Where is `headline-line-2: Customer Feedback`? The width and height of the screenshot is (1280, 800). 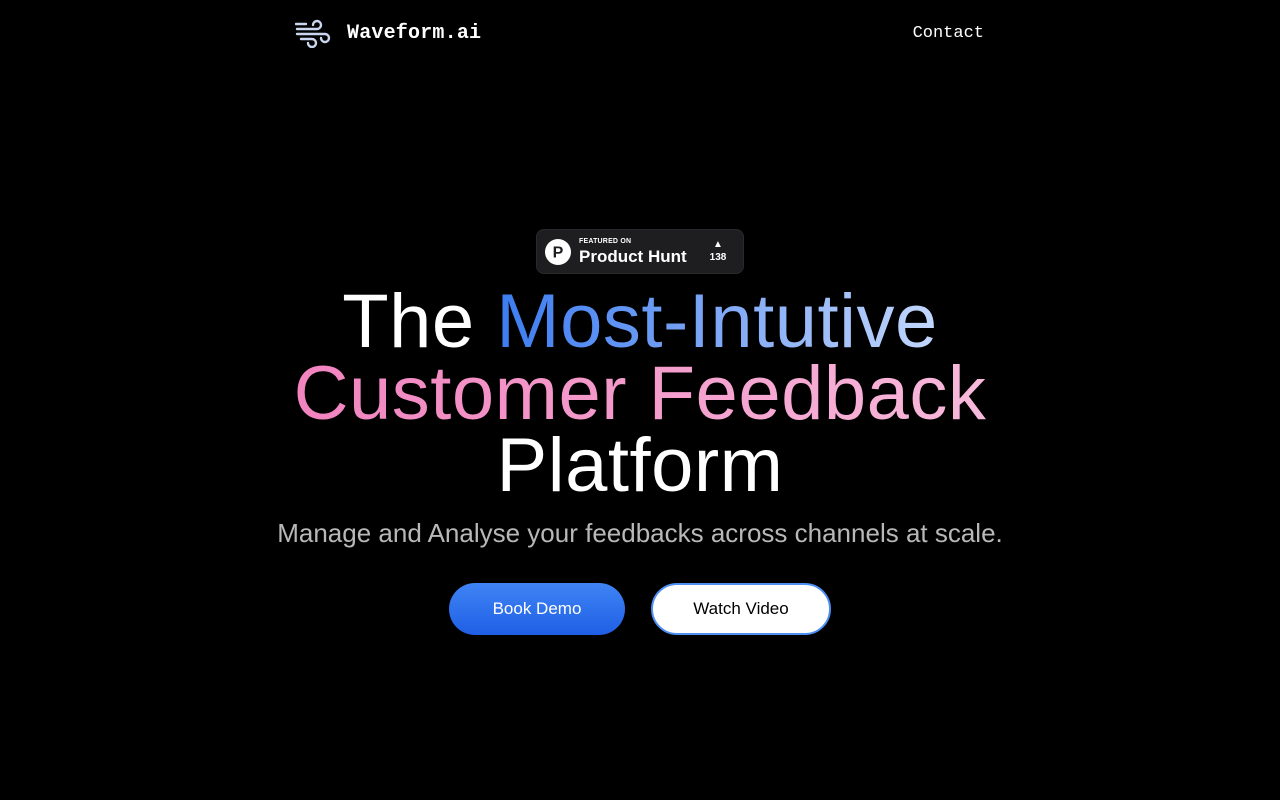 headline-line-2: Customer Feedback is located at coordinates (640, 394).